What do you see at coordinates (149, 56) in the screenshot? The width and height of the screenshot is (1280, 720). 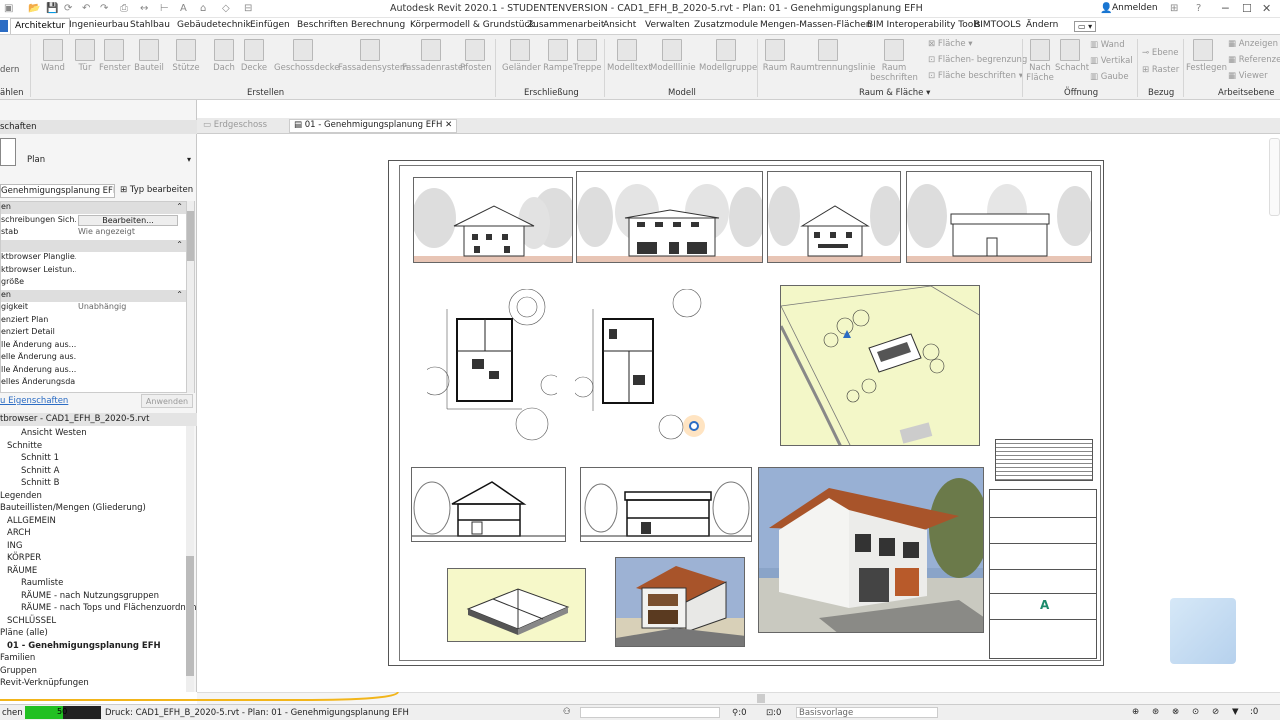 I see `component-tool: Bauteil` at bounding box center [149, 56].